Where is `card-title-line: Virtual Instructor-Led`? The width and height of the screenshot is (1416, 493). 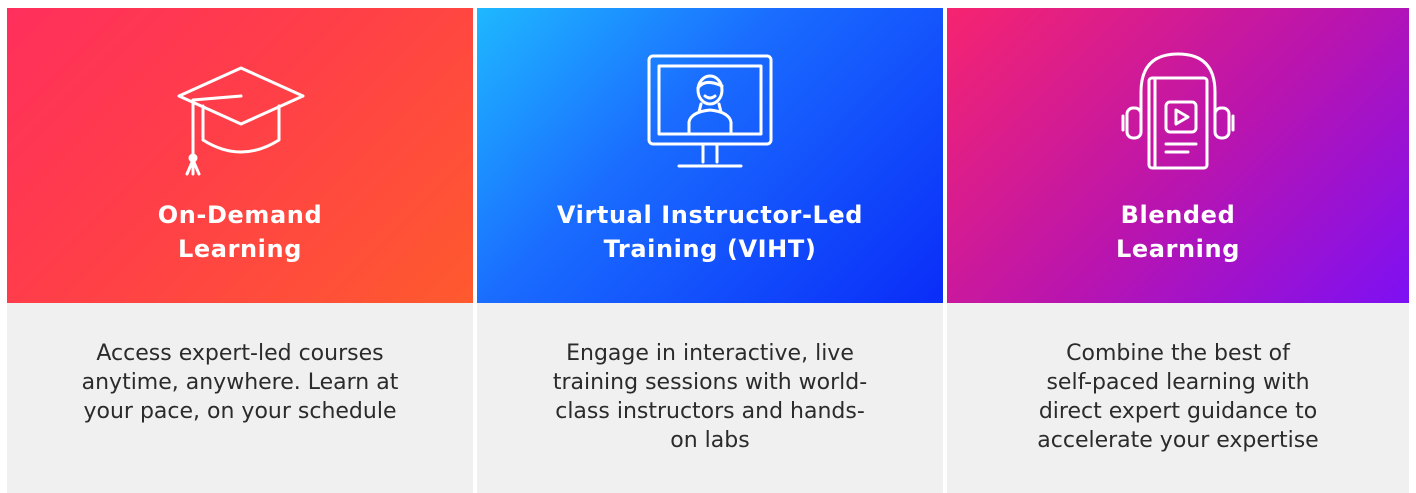
card-title-line: Virtual Instructor-Led is located at coordinates (710, 215).